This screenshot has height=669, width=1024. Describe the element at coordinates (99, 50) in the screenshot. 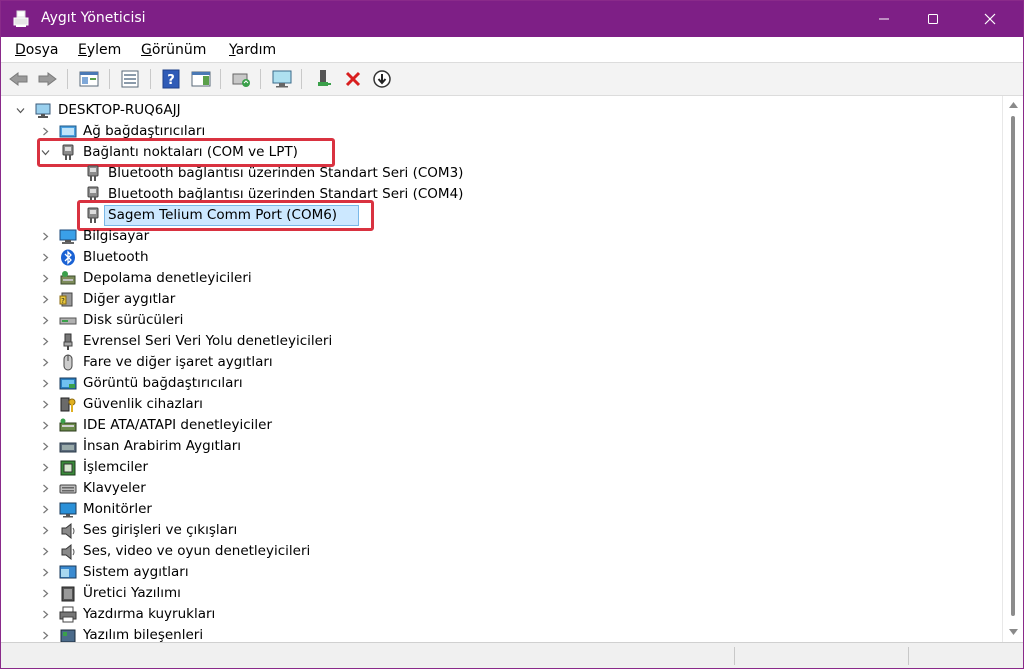

I see `menu-eylem: Eylem` at that location.